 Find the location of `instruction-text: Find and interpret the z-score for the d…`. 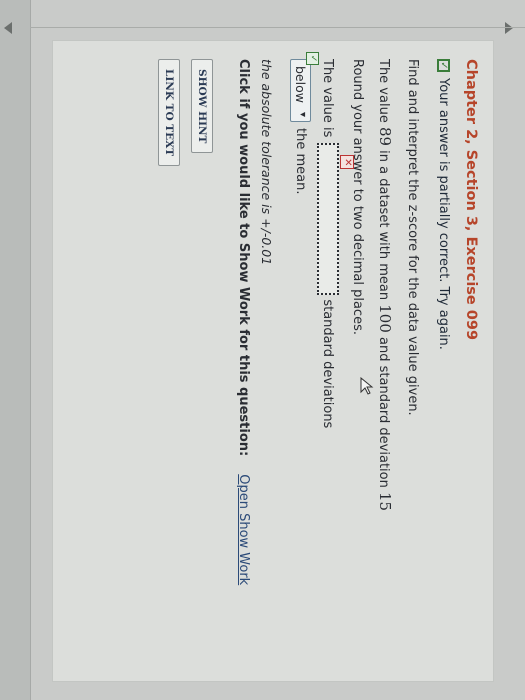

instruction-text: Find and interpret the z-score for the d… is located at coordinates (412, 237).